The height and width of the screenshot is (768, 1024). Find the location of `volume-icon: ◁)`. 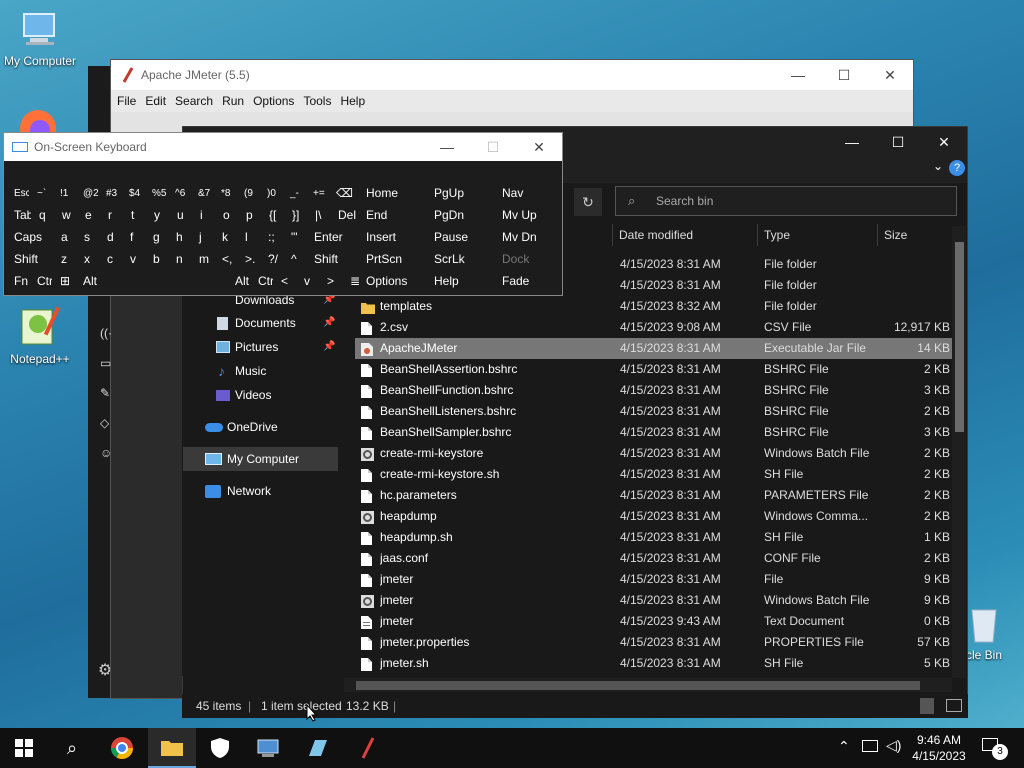

volume-icon: ◁) is located at coordinates (893, 745).